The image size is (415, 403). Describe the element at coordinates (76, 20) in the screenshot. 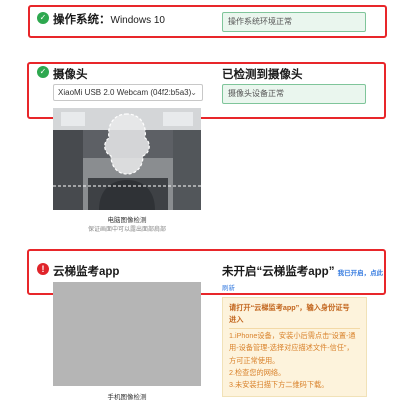

I see `os-label: 操作系统` at that location.